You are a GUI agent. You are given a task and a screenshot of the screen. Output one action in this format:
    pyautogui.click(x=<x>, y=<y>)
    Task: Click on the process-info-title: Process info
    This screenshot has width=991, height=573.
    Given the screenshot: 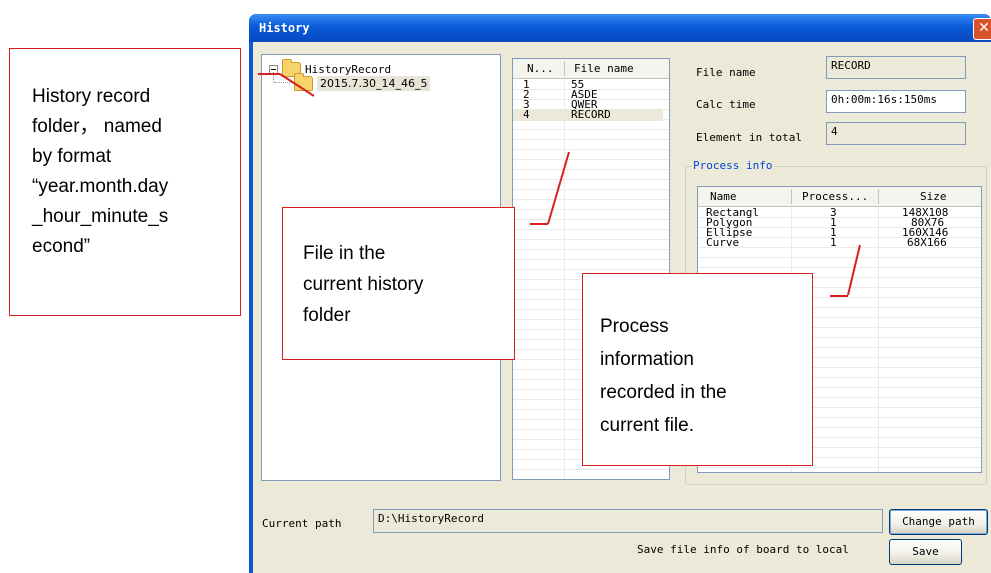 What is the action you would take?
    pyautogui.click(x=733, y=165)
    